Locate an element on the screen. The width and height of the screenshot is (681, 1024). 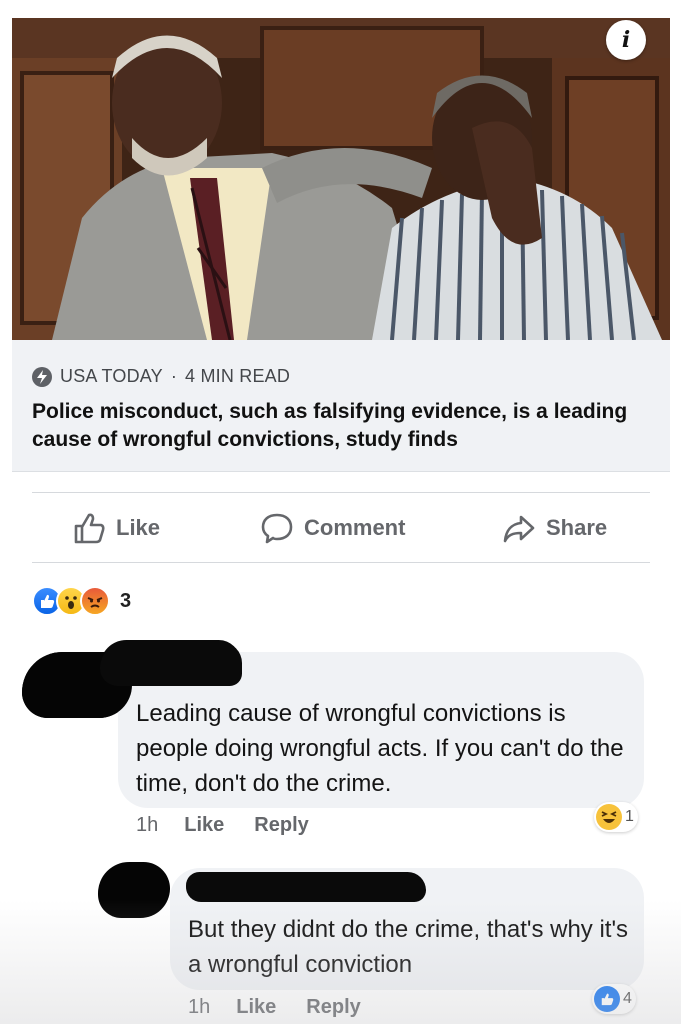
reply-reaction-badge: 4 is located at coordinates (614, 999).